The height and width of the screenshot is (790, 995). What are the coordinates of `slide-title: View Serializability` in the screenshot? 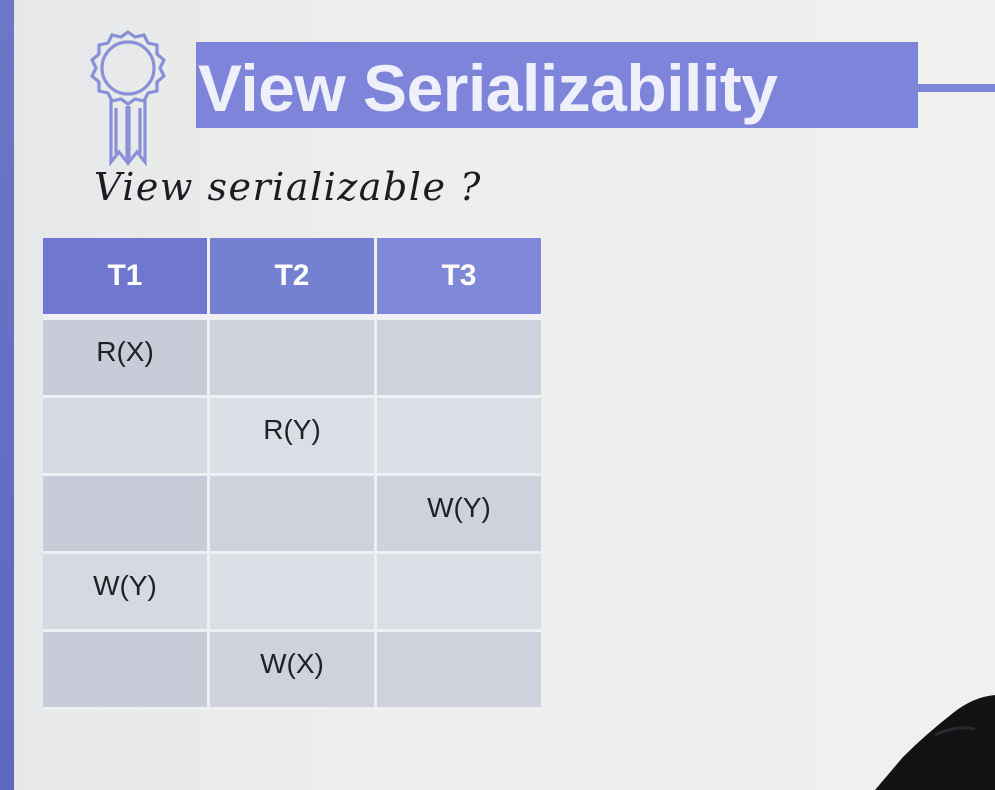 It's located at (488, 88).